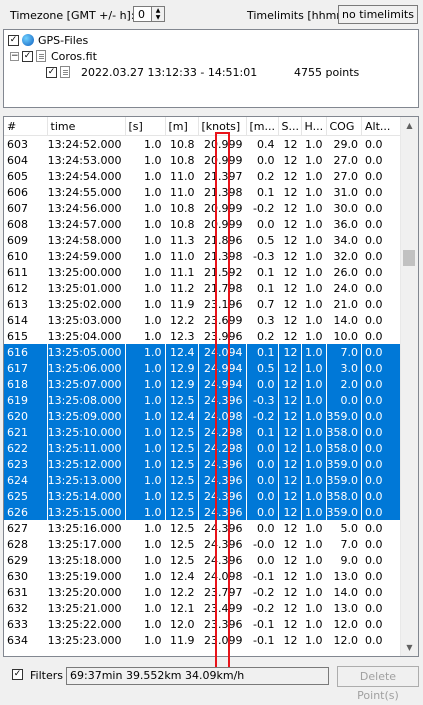 The width and height of the screenshot is (423, 705). What do you see at coordinates (143, 14) in the screenshot?
I see `timezone-input: 0` at bounding box center [143, 14].